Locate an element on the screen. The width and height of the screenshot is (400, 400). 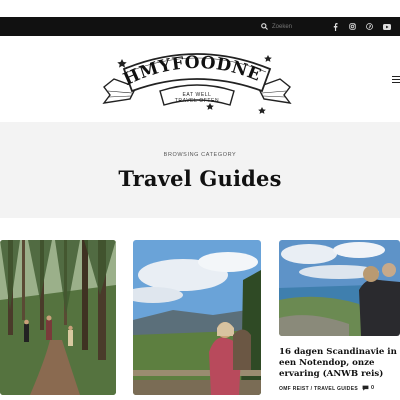
logo-tagline-2: TRAVEL OFTEN is located at coordinates (197, 101).